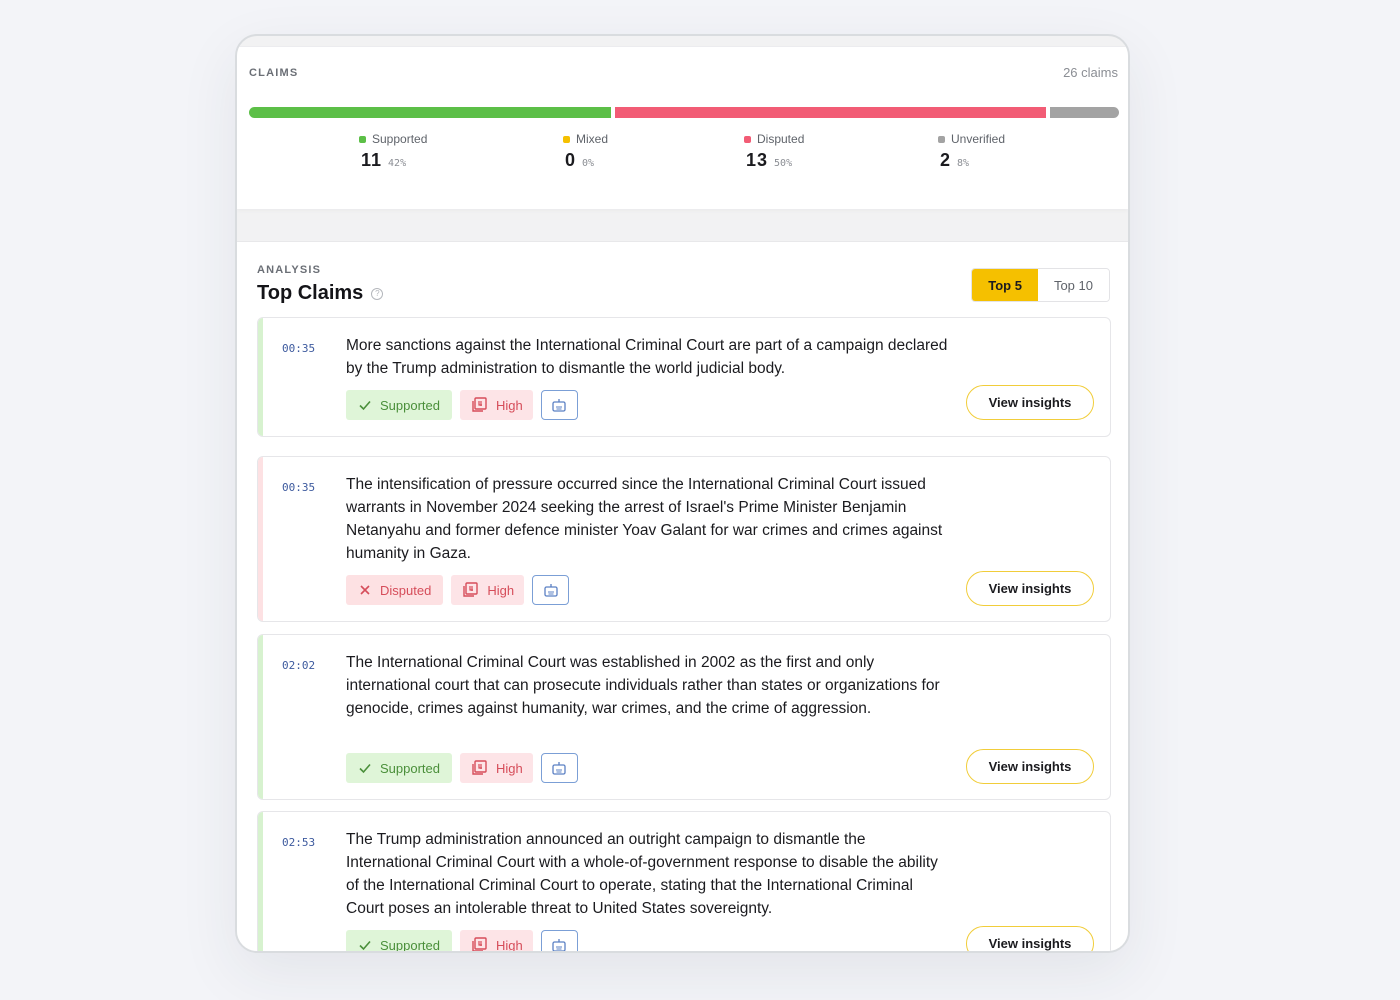  What do you see at coordinates (289, 270) in the screenshot?
I see `analysis-label: ANALYSIS` at bounding box center [289, 270].